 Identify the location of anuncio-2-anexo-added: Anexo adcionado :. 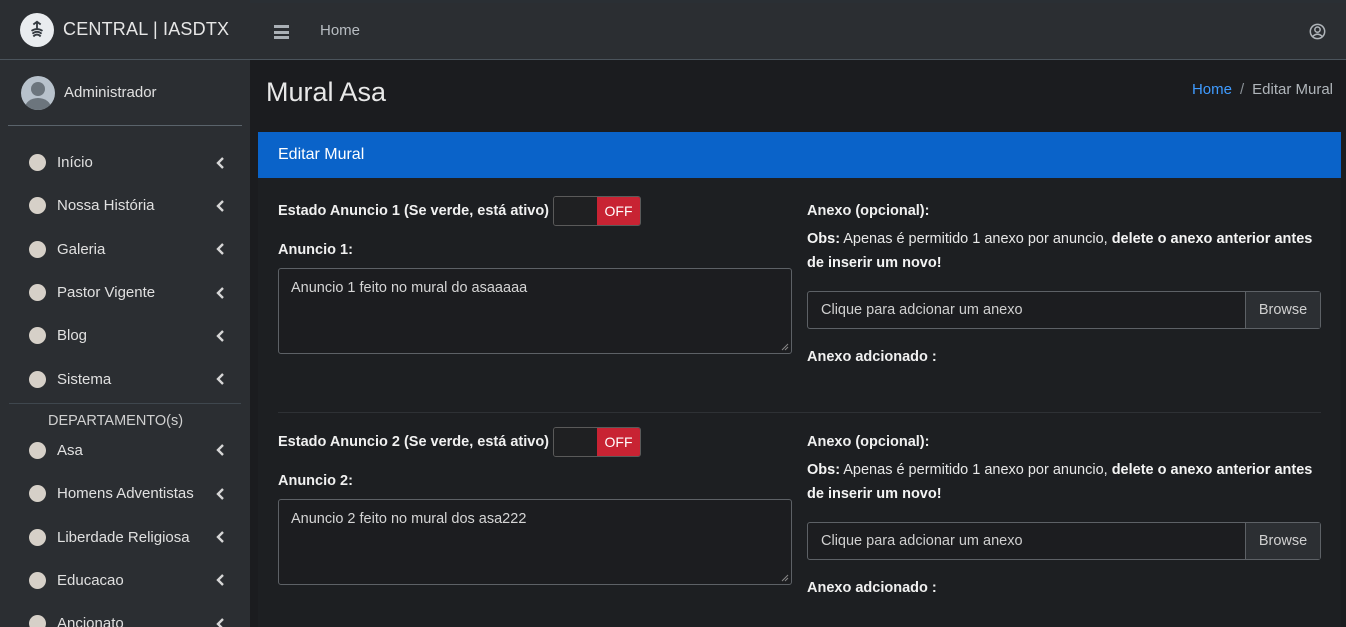
(872, 588).